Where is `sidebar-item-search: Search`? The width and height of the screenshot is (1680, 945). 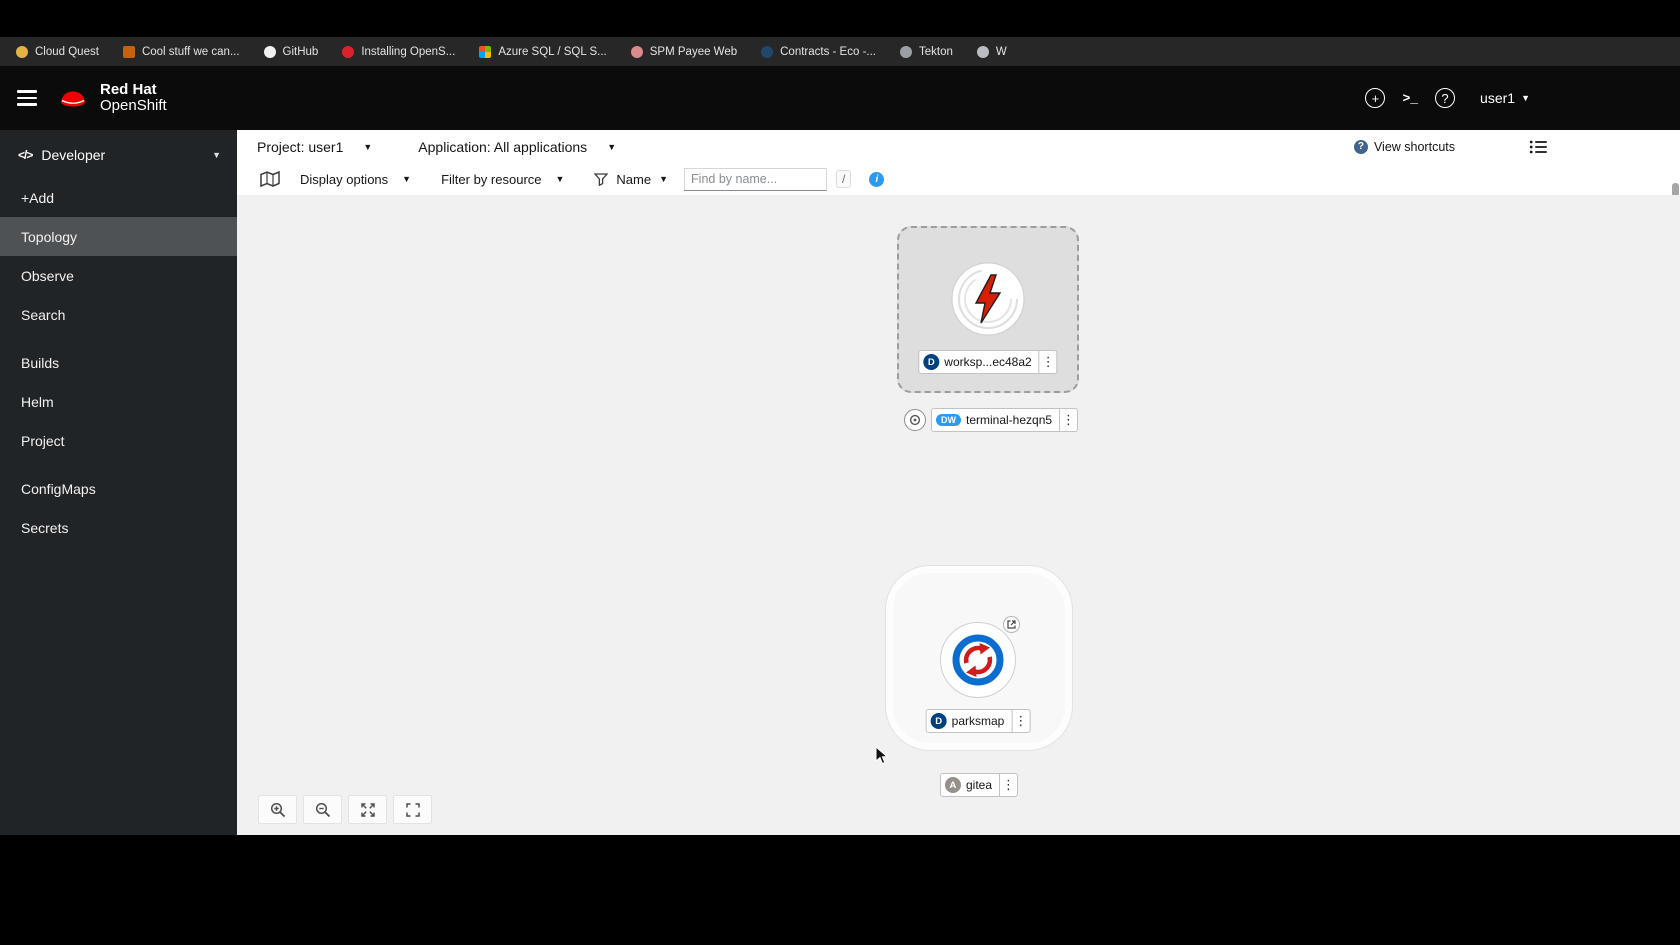 sidebar-item-search: Search is located at coordinates (118, 314).